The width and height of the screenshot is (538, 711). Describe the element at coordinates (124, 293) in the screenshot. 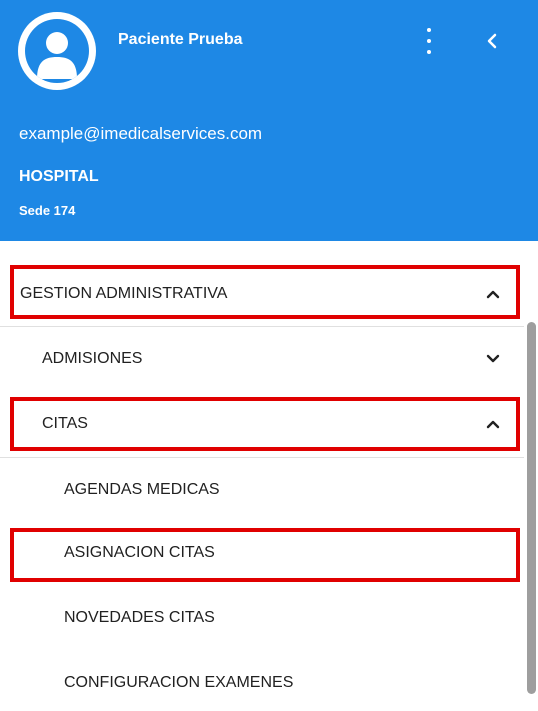

I see `menu-section-label: GESTION ADMINISTRATIVA` at that location.